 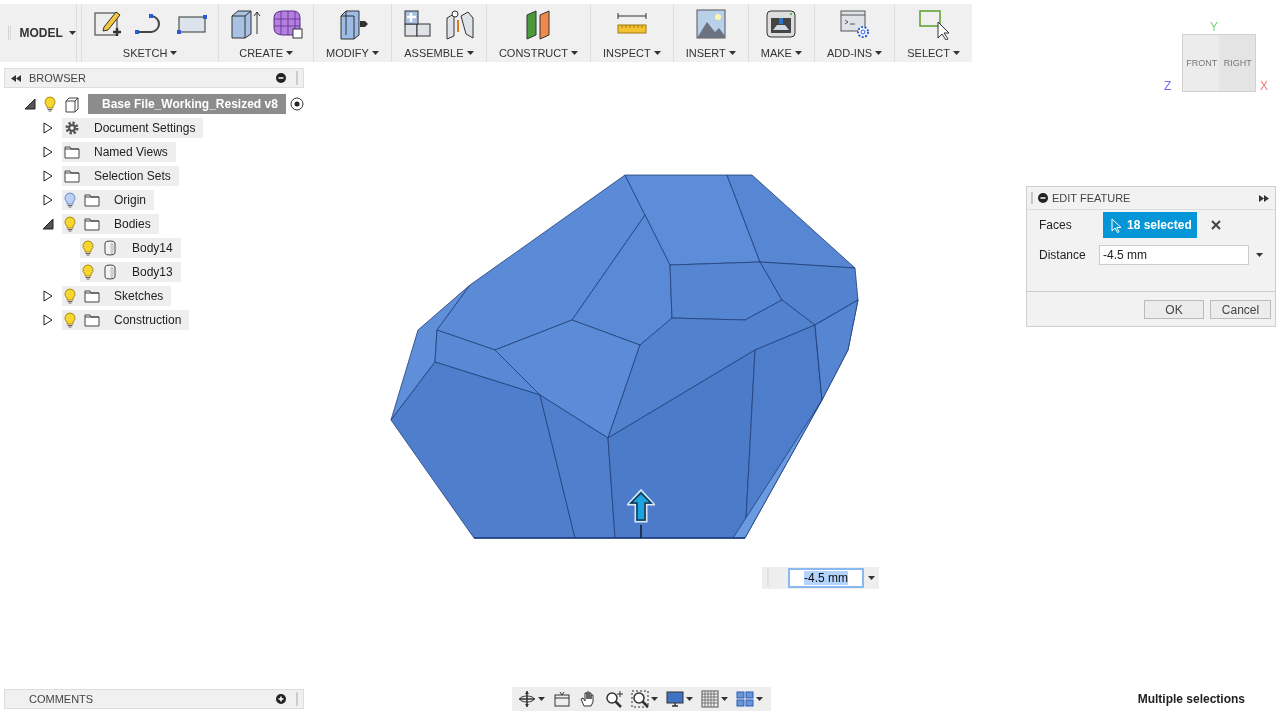 What do you see at coordinates (1174, 309) in the screenshot?
I see `dialog-button: OK` at bounding box center [1174, 309].